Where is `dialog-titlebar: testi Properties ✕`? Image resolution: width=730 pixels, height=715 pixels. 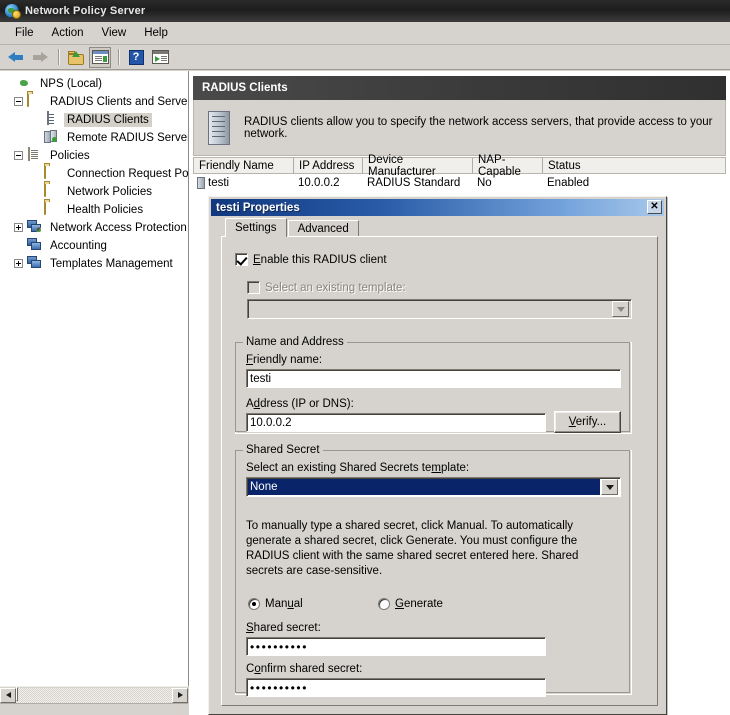 dialog-titlebar: testi Properties ✕ is located at coordinates (437, 207).